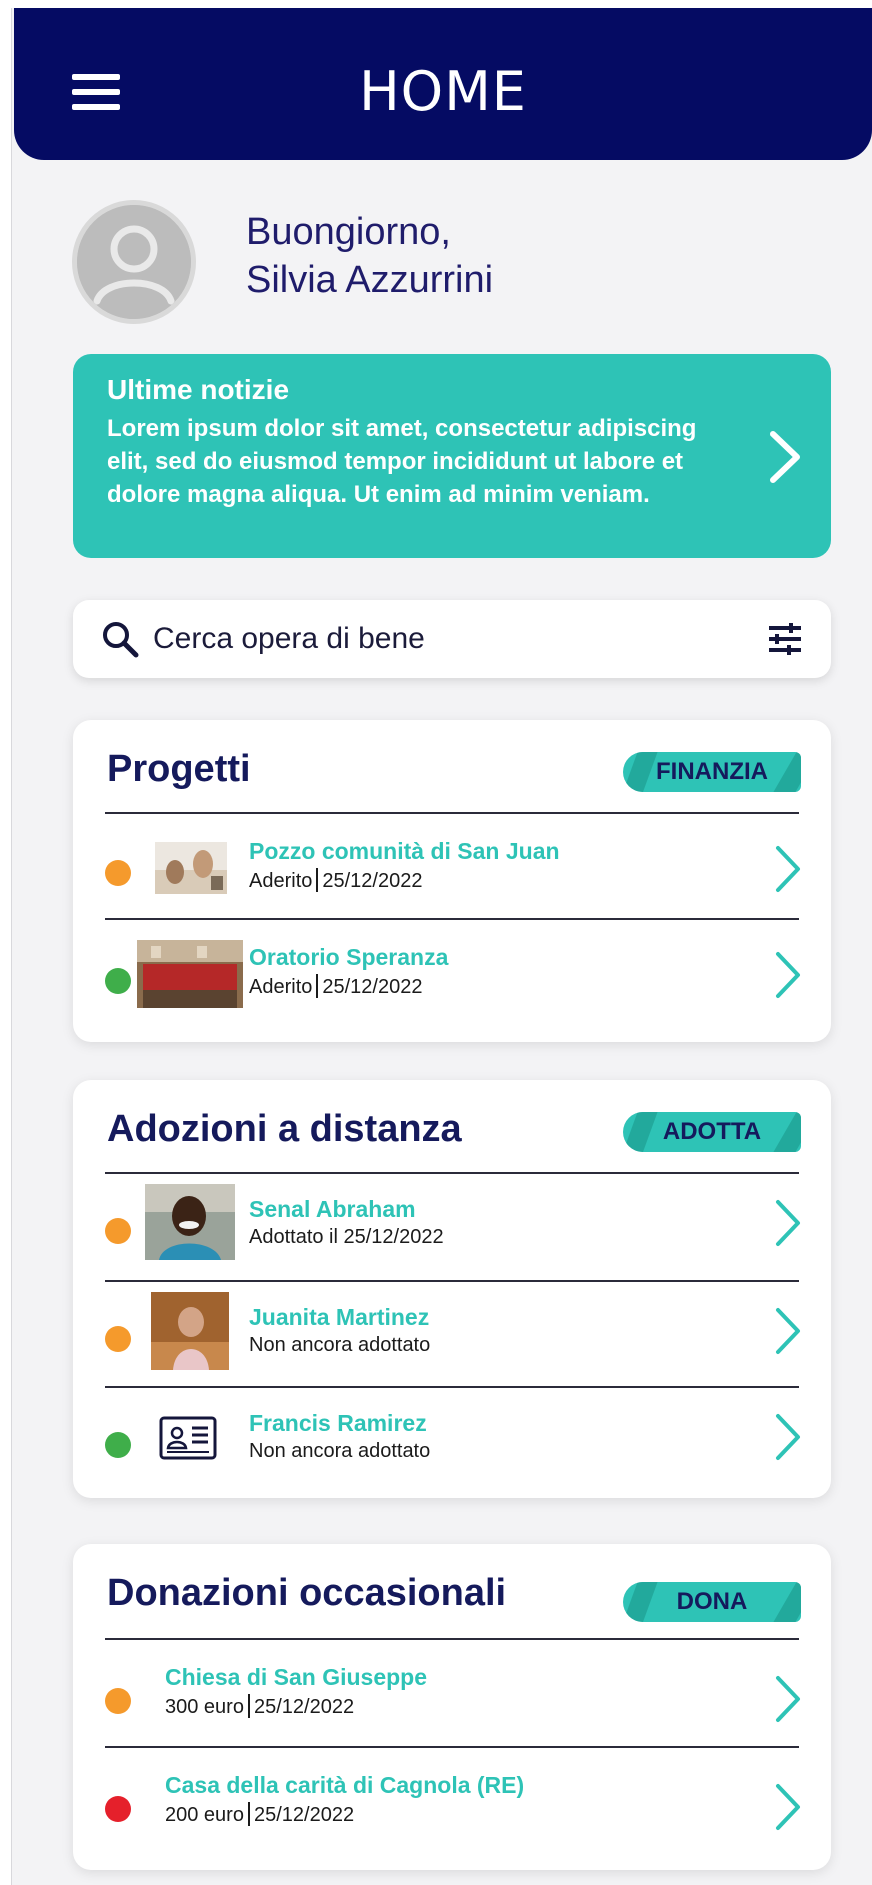 This screenshot has width=872, height=1885. I want to click on user-icon, so click(134, 262).